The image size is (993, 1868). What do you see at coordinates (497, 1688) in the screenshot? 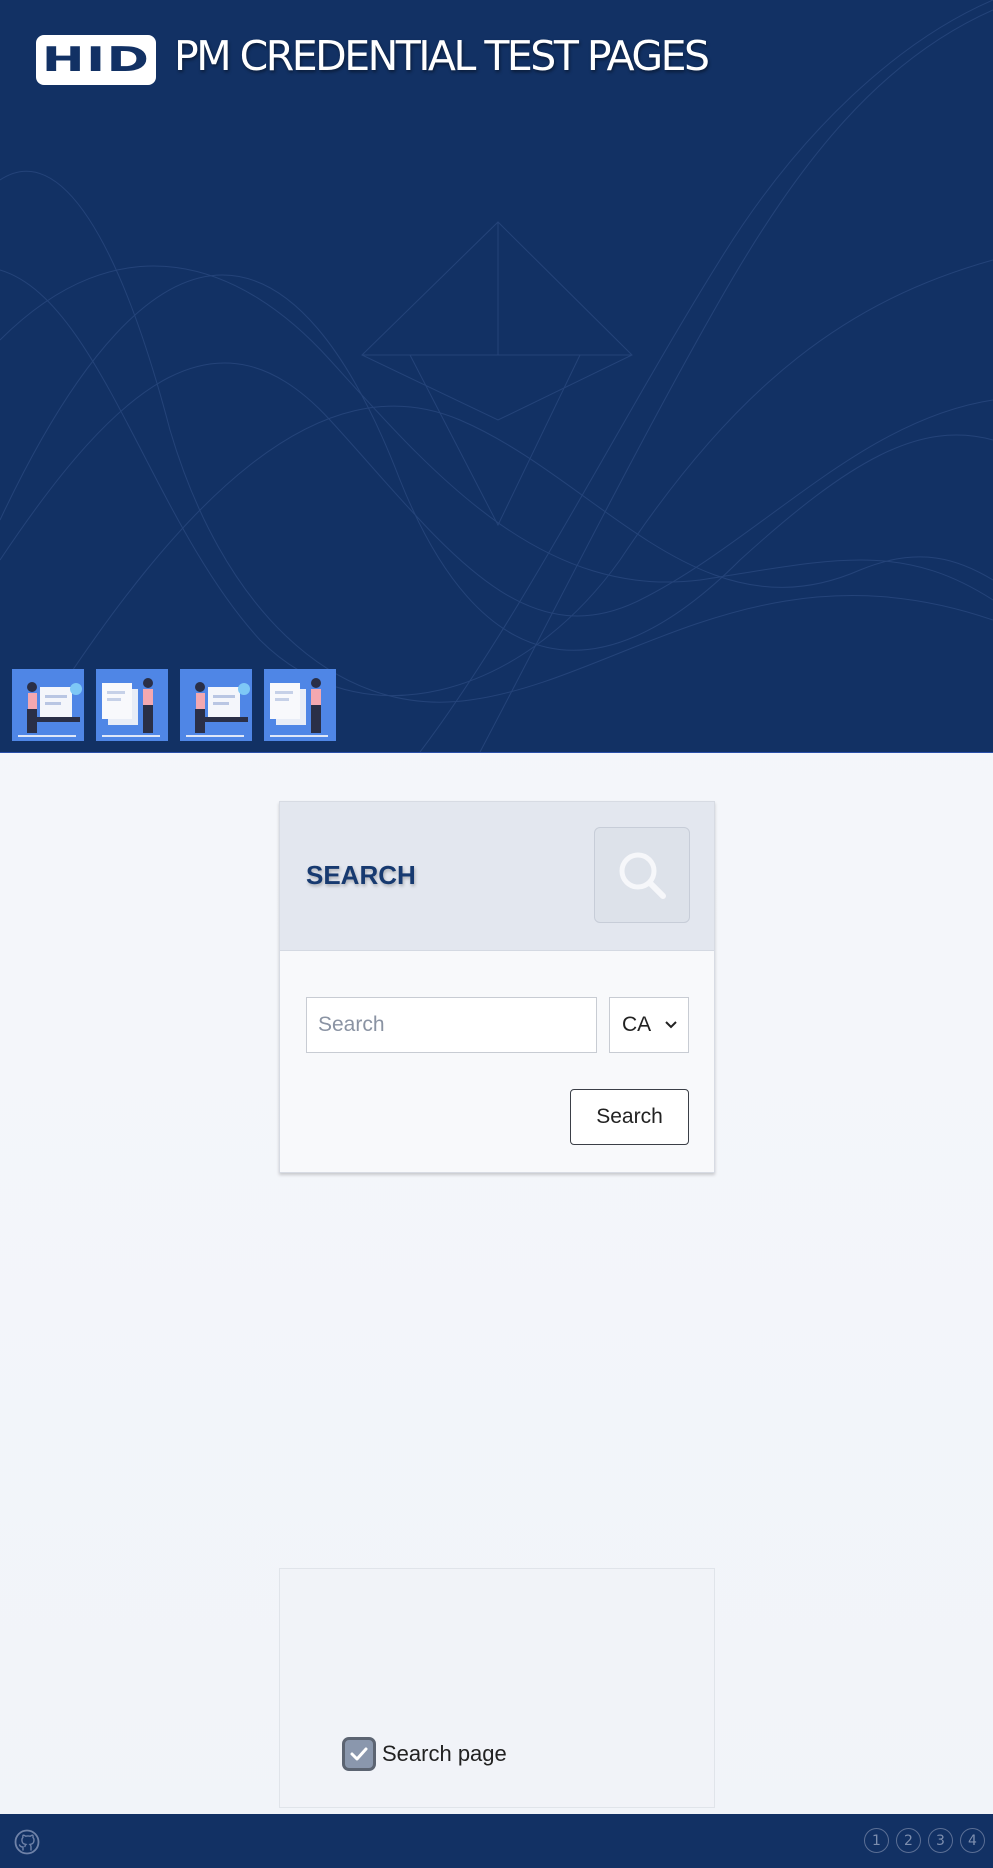
I see `bottom-panel: Search page` at bounding box center [497, 1688].